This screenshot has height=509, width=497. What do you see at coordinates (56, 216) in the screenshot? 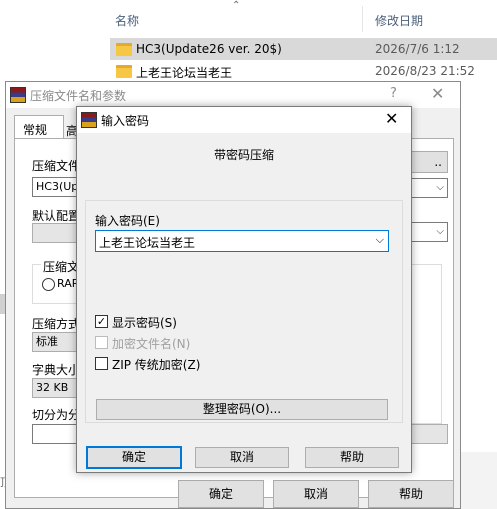
I see `default-config-label: 默认配置` at bounding box center [56, 216].